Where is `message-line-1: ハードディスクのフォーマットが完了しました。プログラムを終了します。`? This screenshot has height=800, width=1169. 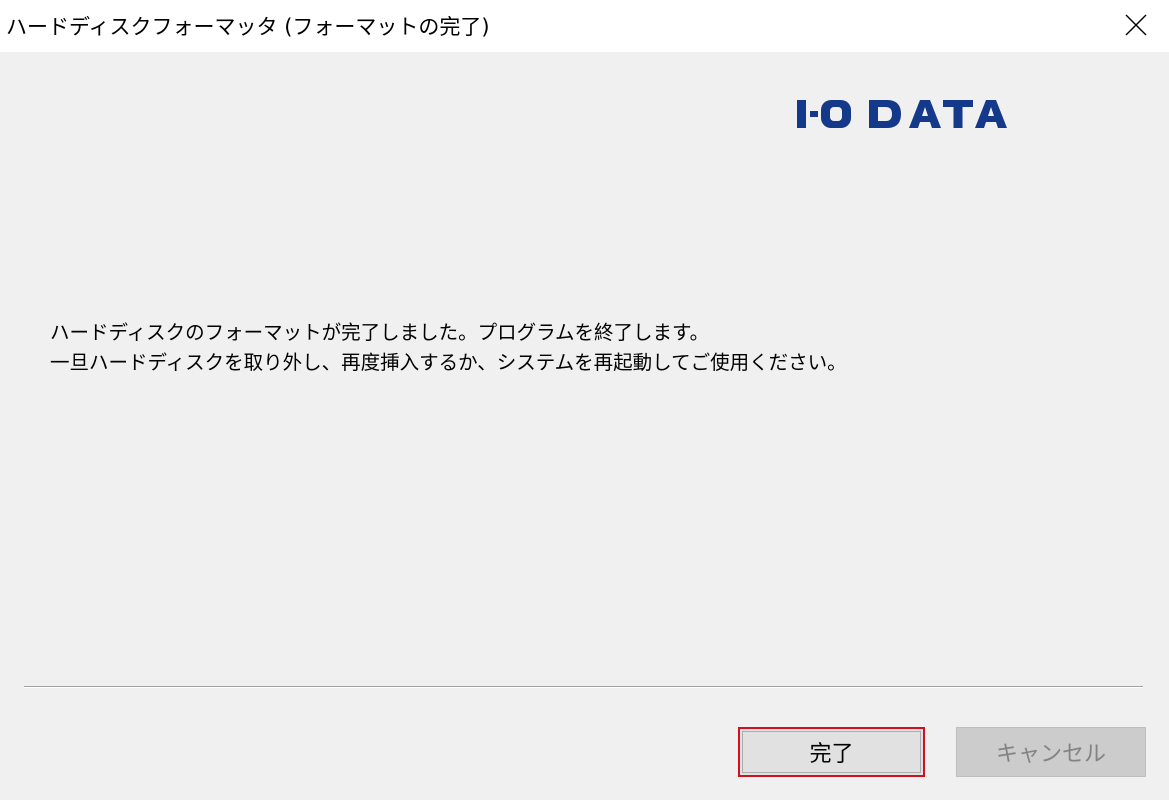 message-line-1: ハードディスクのフォーマットが完了しました。プログラムを終了します。 is located at coordinates (380, 332).